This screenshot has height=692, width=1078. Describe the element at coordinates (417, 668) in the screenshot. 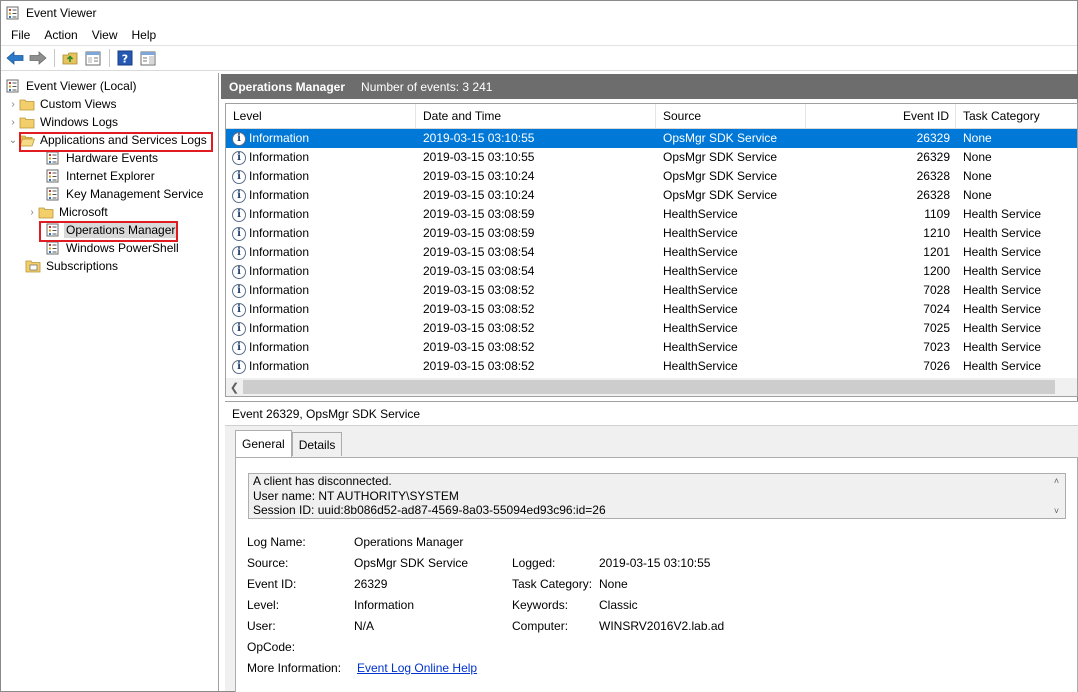

I see `event-log-online-help-link: Event Log Online Help` at that location.